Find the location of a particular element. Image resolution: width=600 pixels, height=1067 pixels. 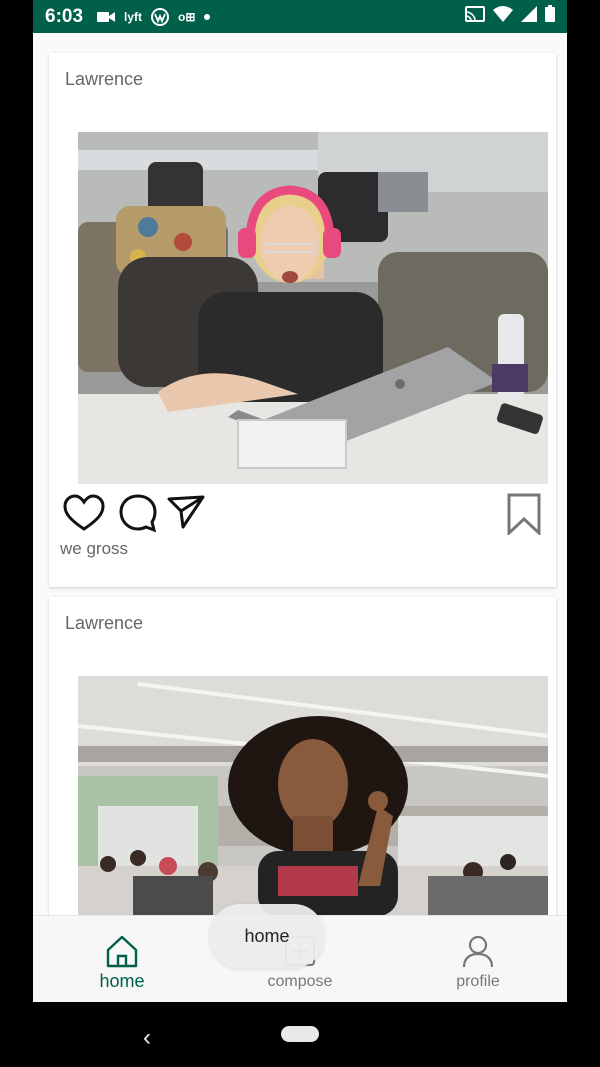

tab-home-label: home is located at coordinates (122, 981).